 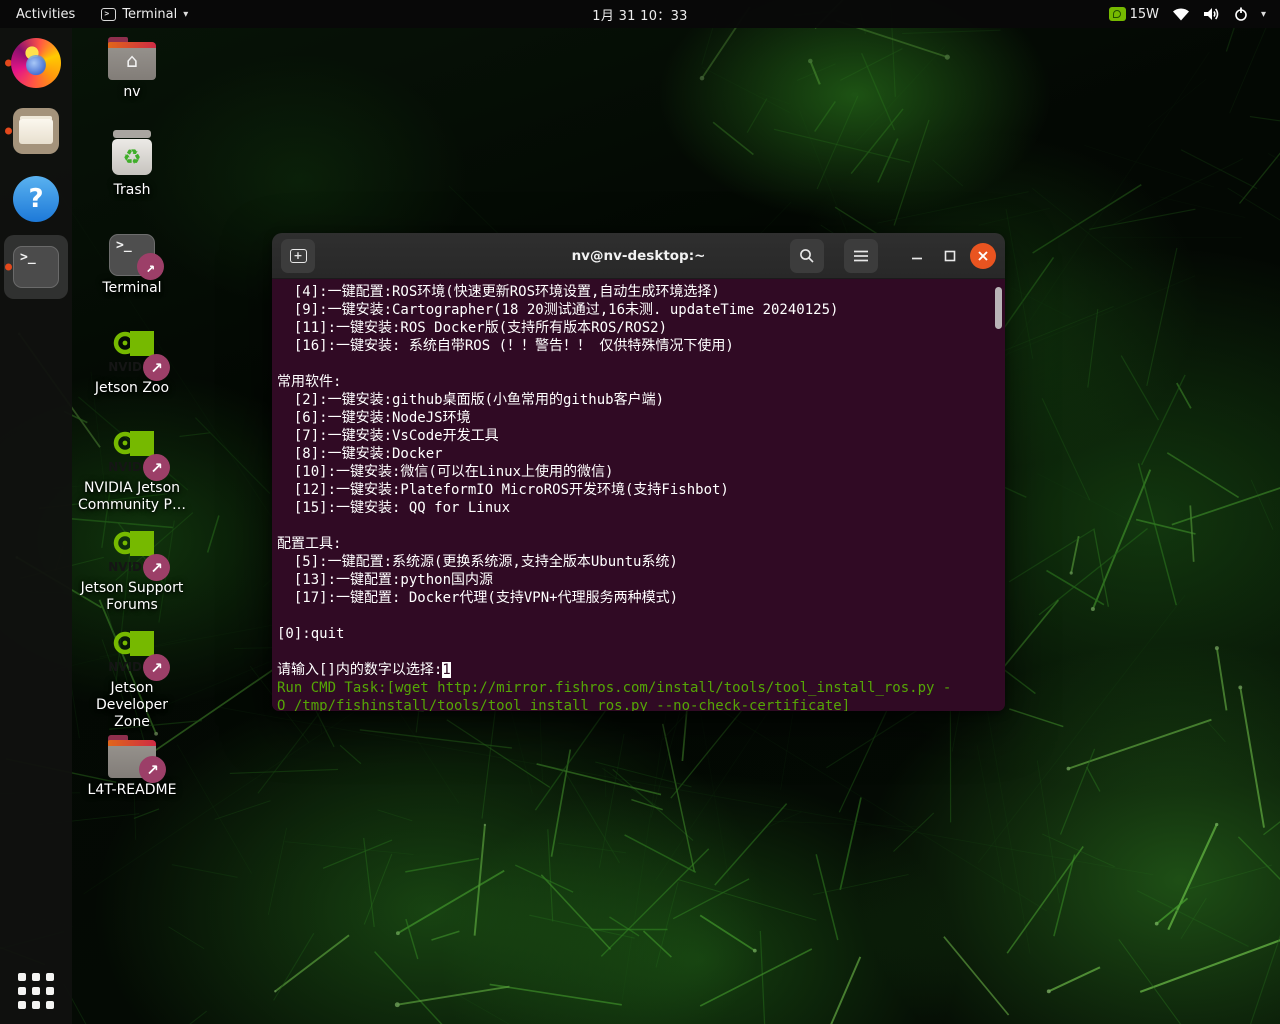 I want to click on terminal-line: 常用软件:, so click(x=309, y=382).